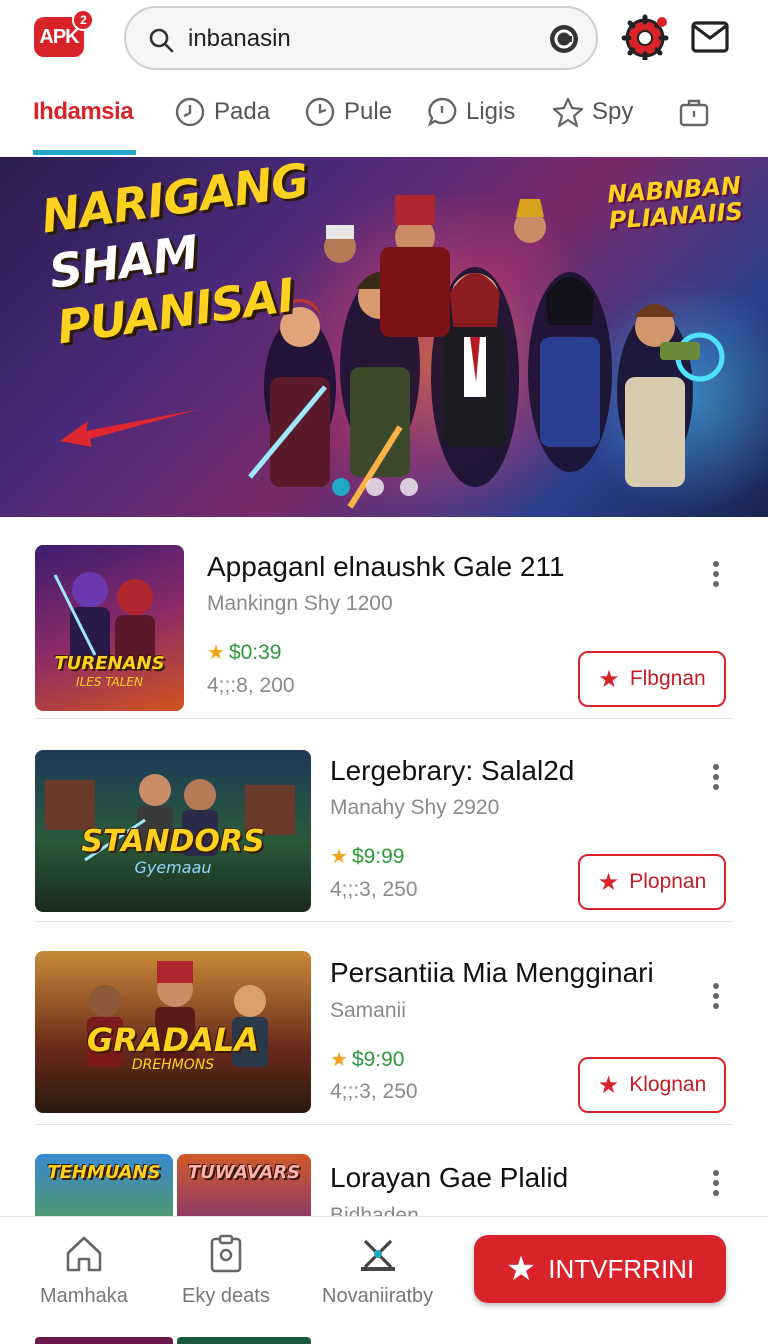 Image resolution: width=768 pixels, height=1344 pixels. What do you see at coordinates (378, 1296) in the screenshot?
I see `nav-label: Novaniiratby` at bounding box center [378, 1296].